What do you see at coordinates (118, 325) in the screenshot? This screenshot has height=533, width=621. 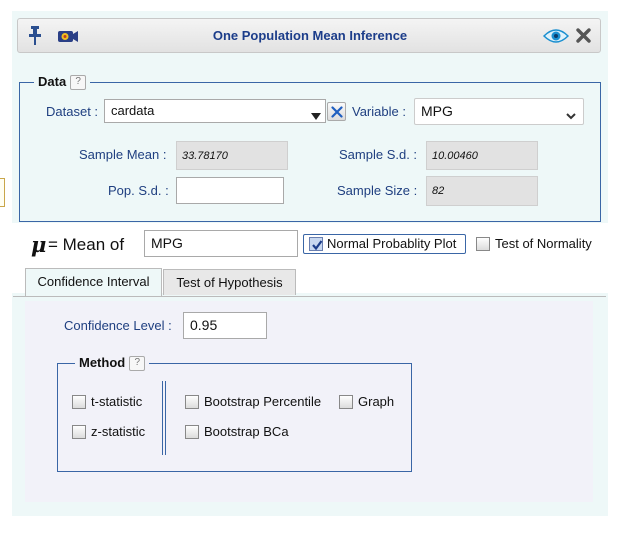 I see `confidence-level-label: Confidence Level :` at bounding box center [118, 325].